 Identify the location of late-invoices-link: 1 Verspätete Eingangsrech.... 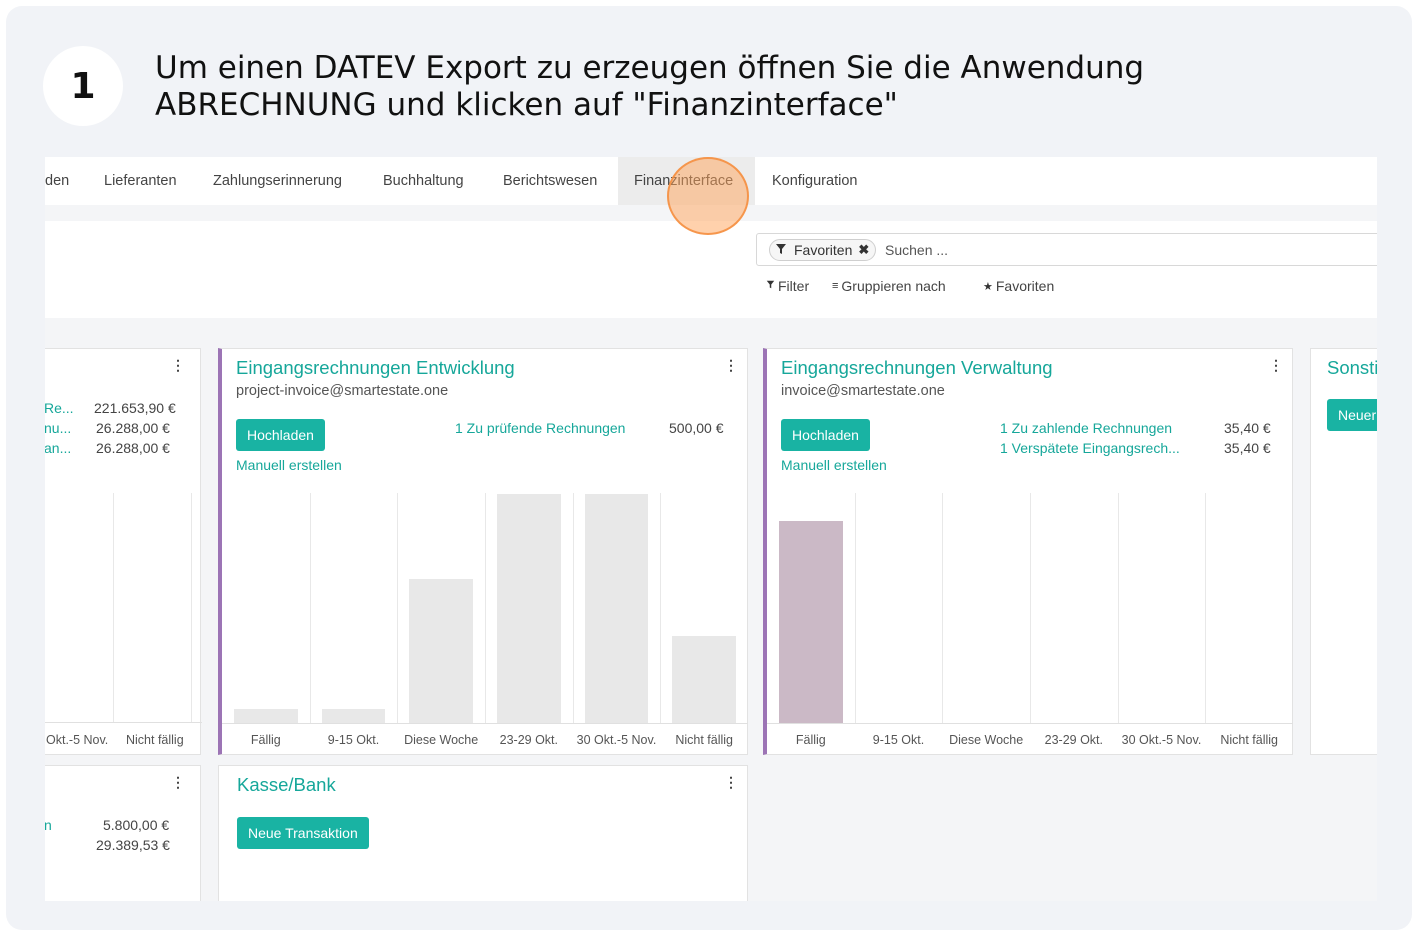
(1090, 448).